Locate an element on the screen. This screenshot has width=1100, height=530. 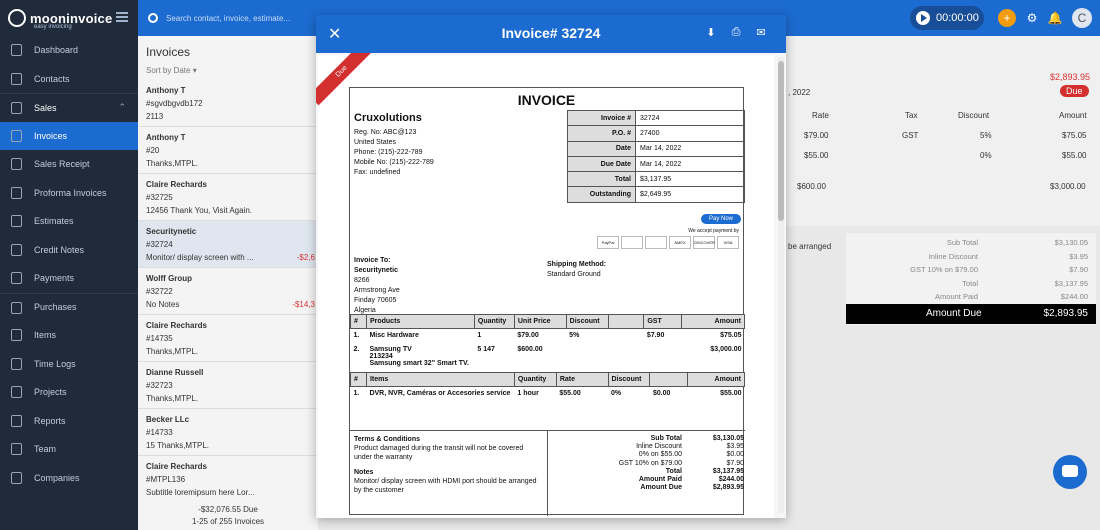
download-icon: ⬇ is located at coordinates (711, 33).